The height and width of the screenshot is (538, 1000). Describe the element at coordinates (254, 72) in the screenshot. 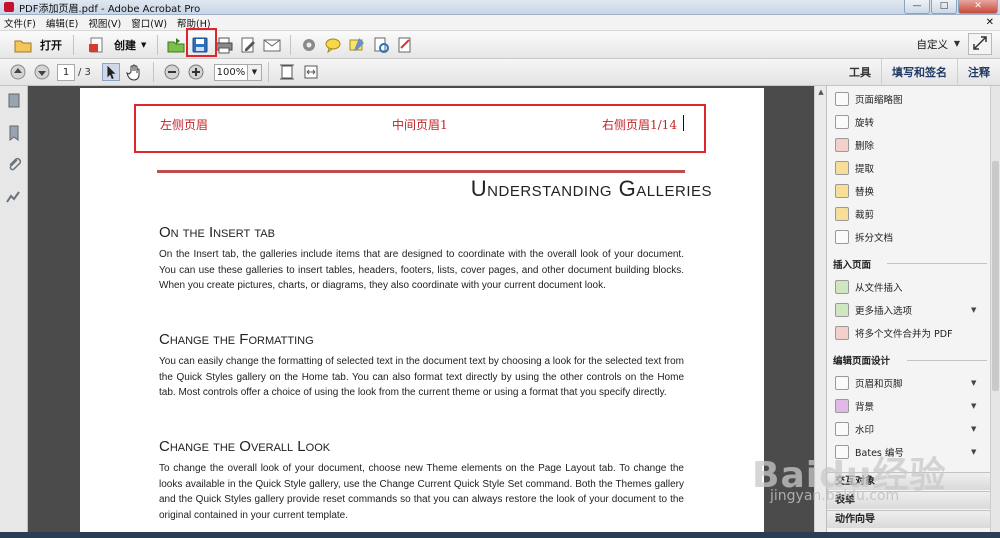

I see `zoom-dropdown-button: ▼` at that location.